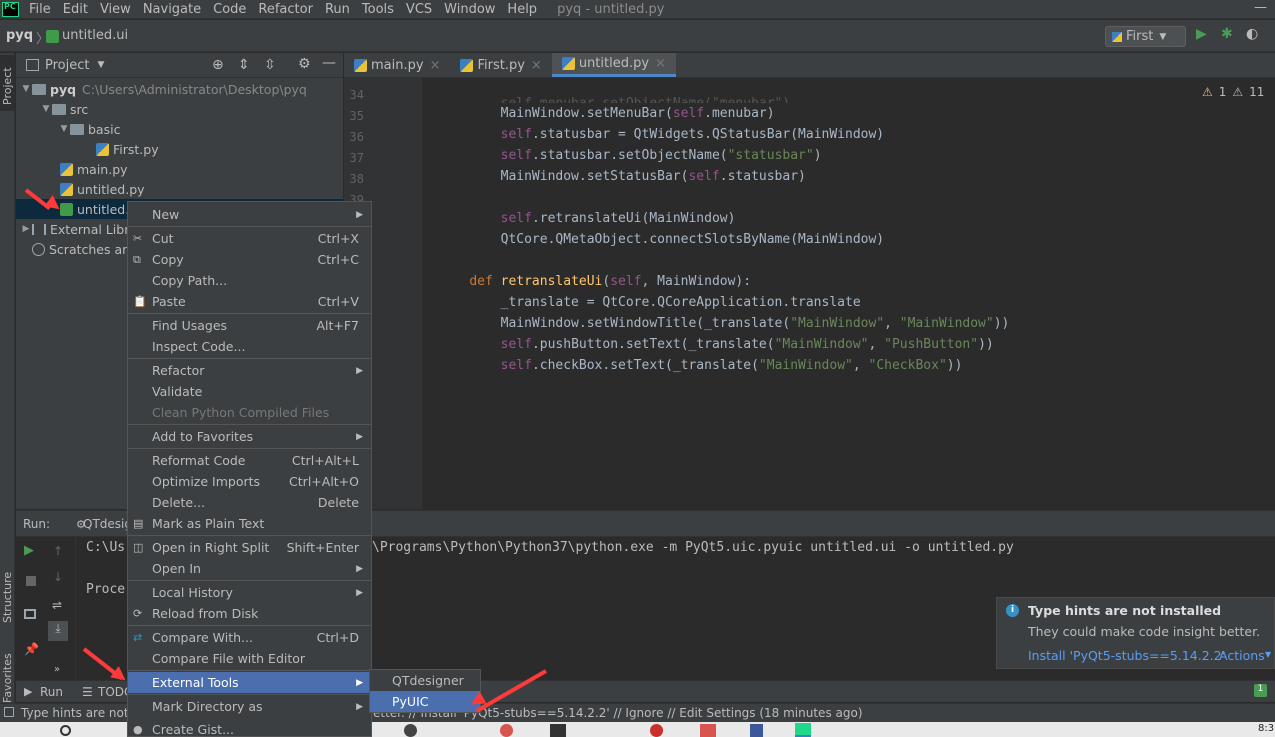  Describe the element at coordinates (1126, 655) in the screenshot. I see `install-stubs-link: Install 'PyQt5-stubs==5.14.2.2'` at that location.